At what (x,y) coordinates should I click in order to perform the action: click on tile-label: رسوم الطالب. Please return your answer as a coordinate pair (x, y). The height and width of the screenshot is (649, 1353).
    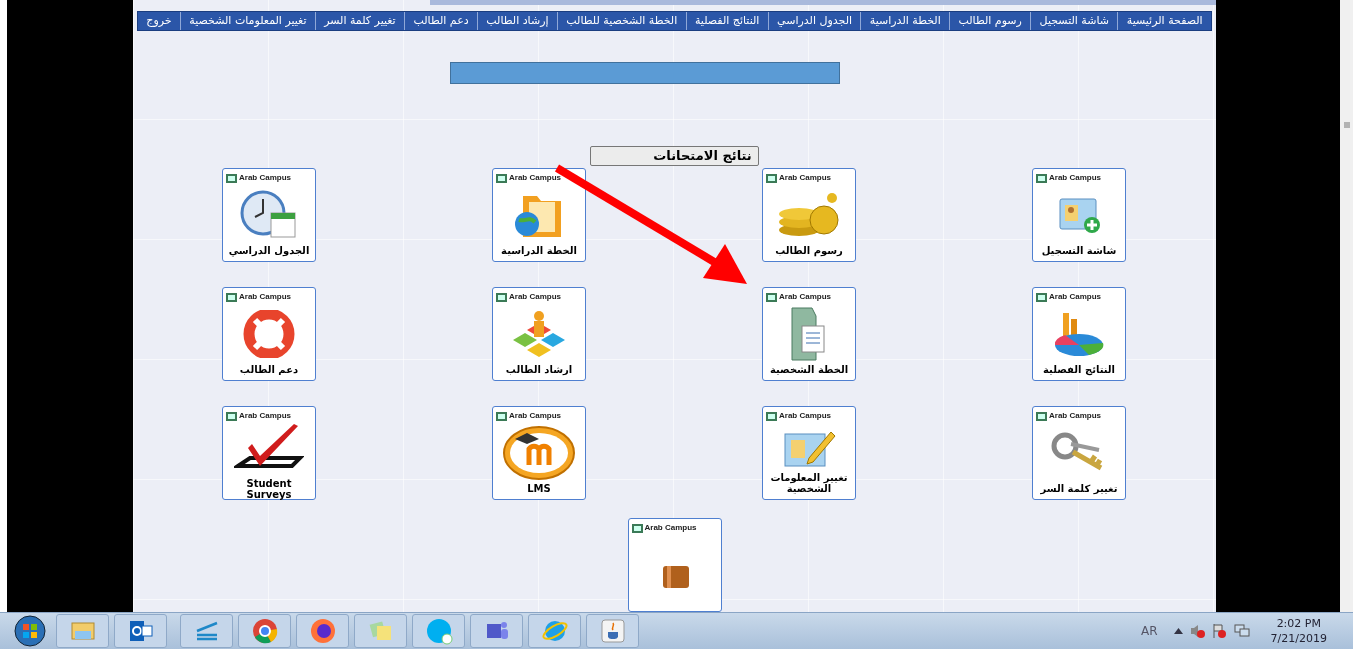
    Looking at the image, I should click on (809, 252).